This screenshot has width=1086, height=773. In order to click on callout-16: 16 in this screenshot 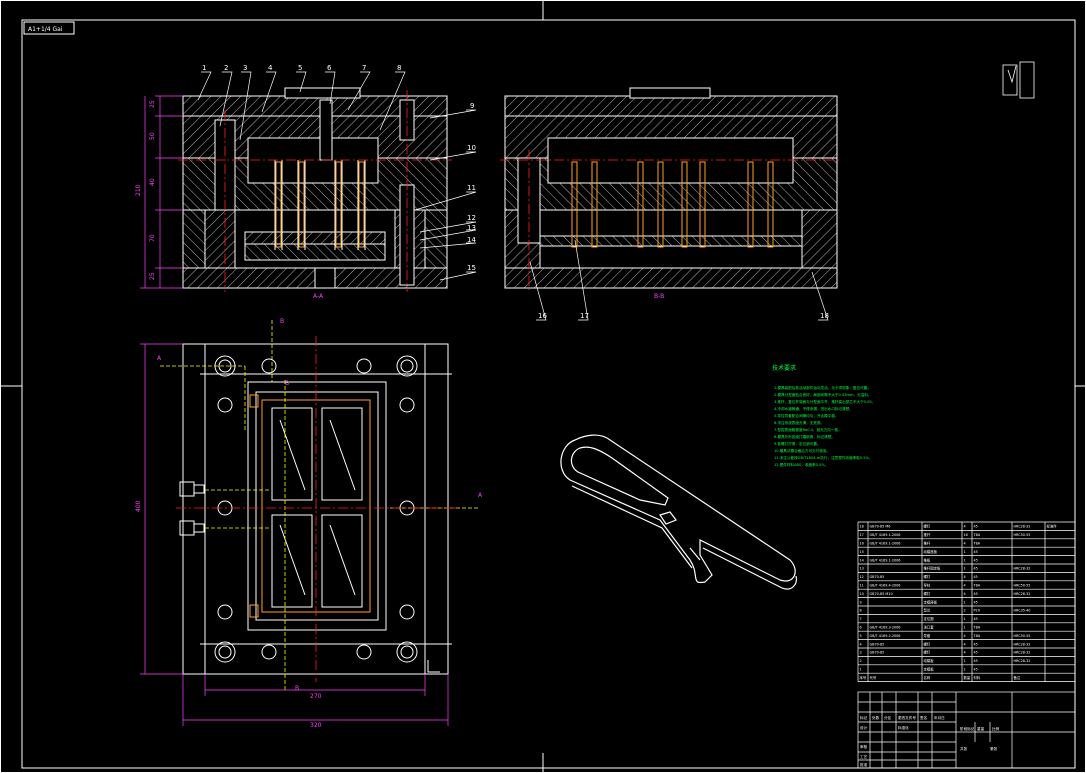, I will do `click(542, 316)`.